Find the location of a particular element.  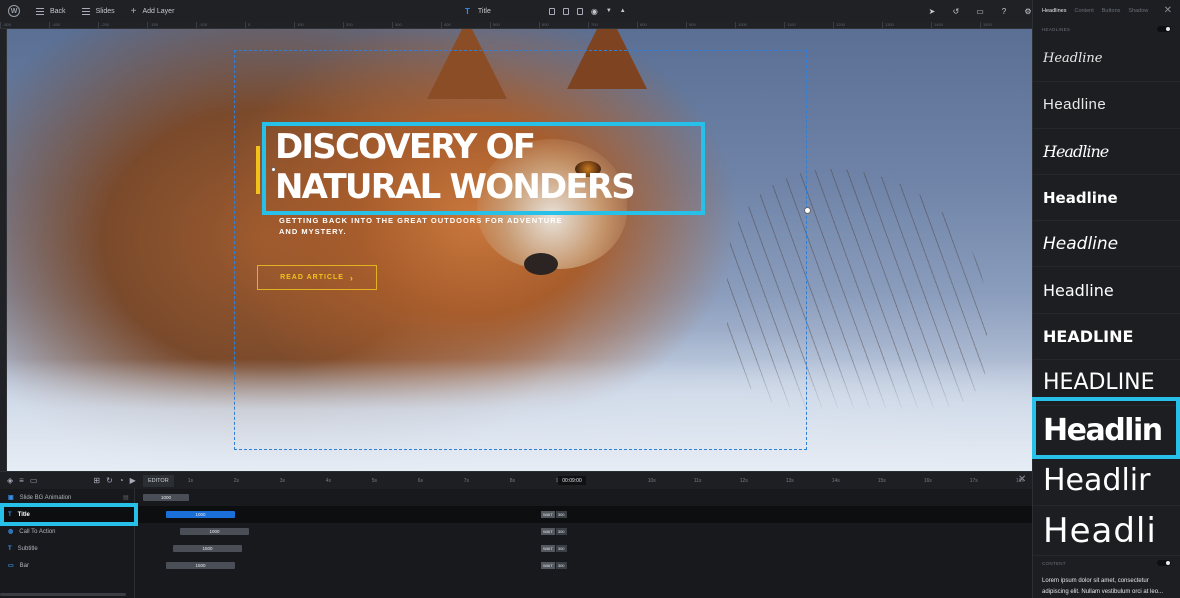

tab-editor: EDITOR is located at coordinates (158, 480).